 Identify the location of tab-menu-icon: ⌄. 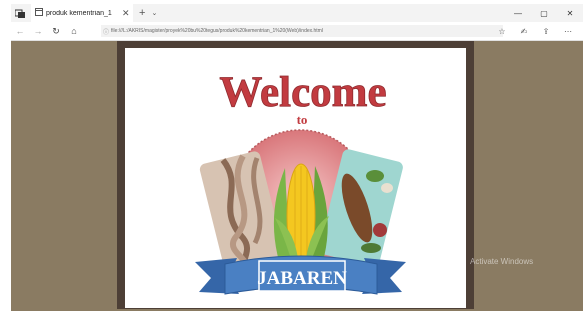
(154, 13).